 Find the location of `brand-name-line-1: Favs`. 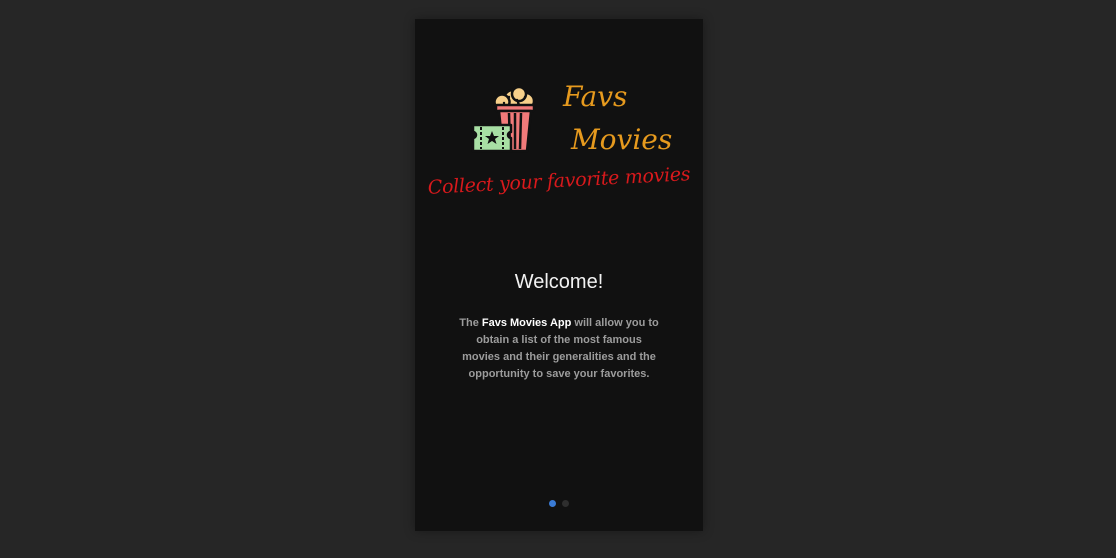

brand-name-line-1: Favs is located at coordinates (595, 96).